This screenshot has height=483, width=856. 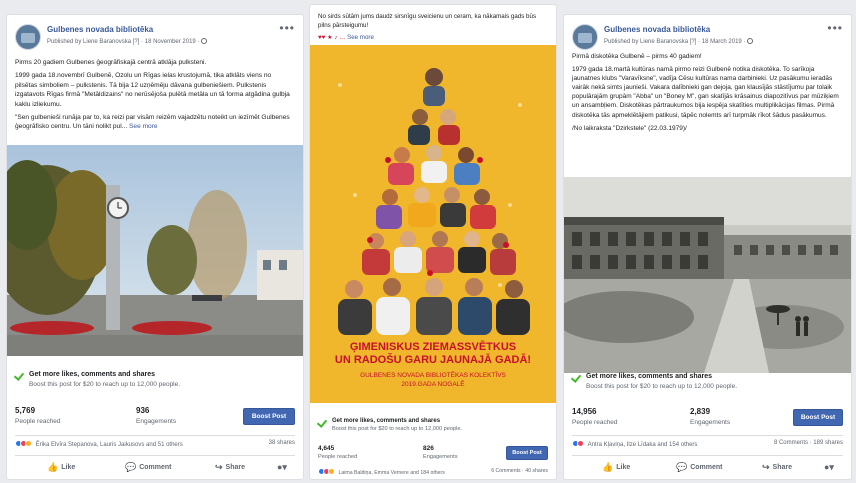 What do you see at coordinates (282, 443) in the screenshot?
I see `shares-count: 38 shares` at bounding box center [282, 443].